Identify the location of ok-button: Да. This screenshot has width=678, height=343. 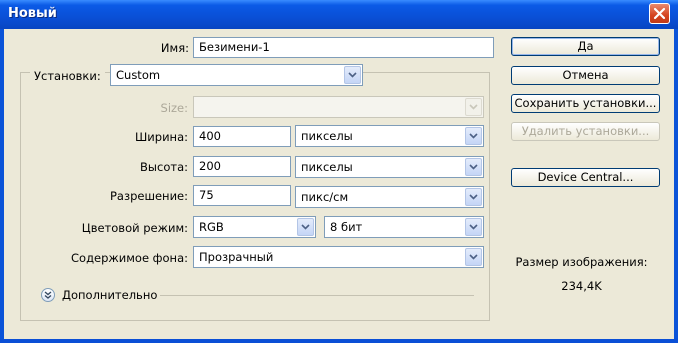
(585, 46).